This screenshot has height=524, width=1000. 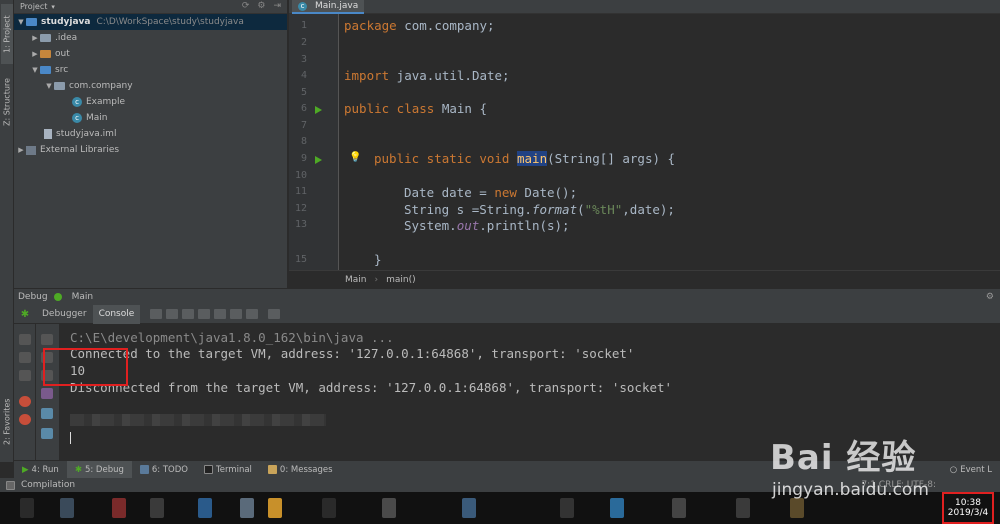 What do you see at coordinates (246, 6) in the screenshot?
I see `sync-icon: ⟳` at bounding box center [246, 6].